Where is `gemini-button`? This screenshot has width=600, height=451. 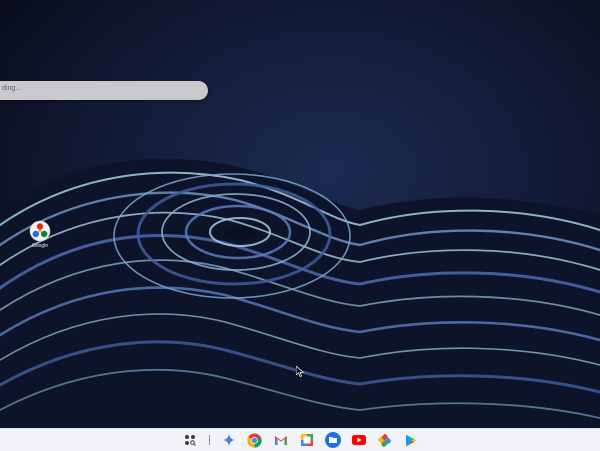
gemini-button is located at coordinates (229, 440).